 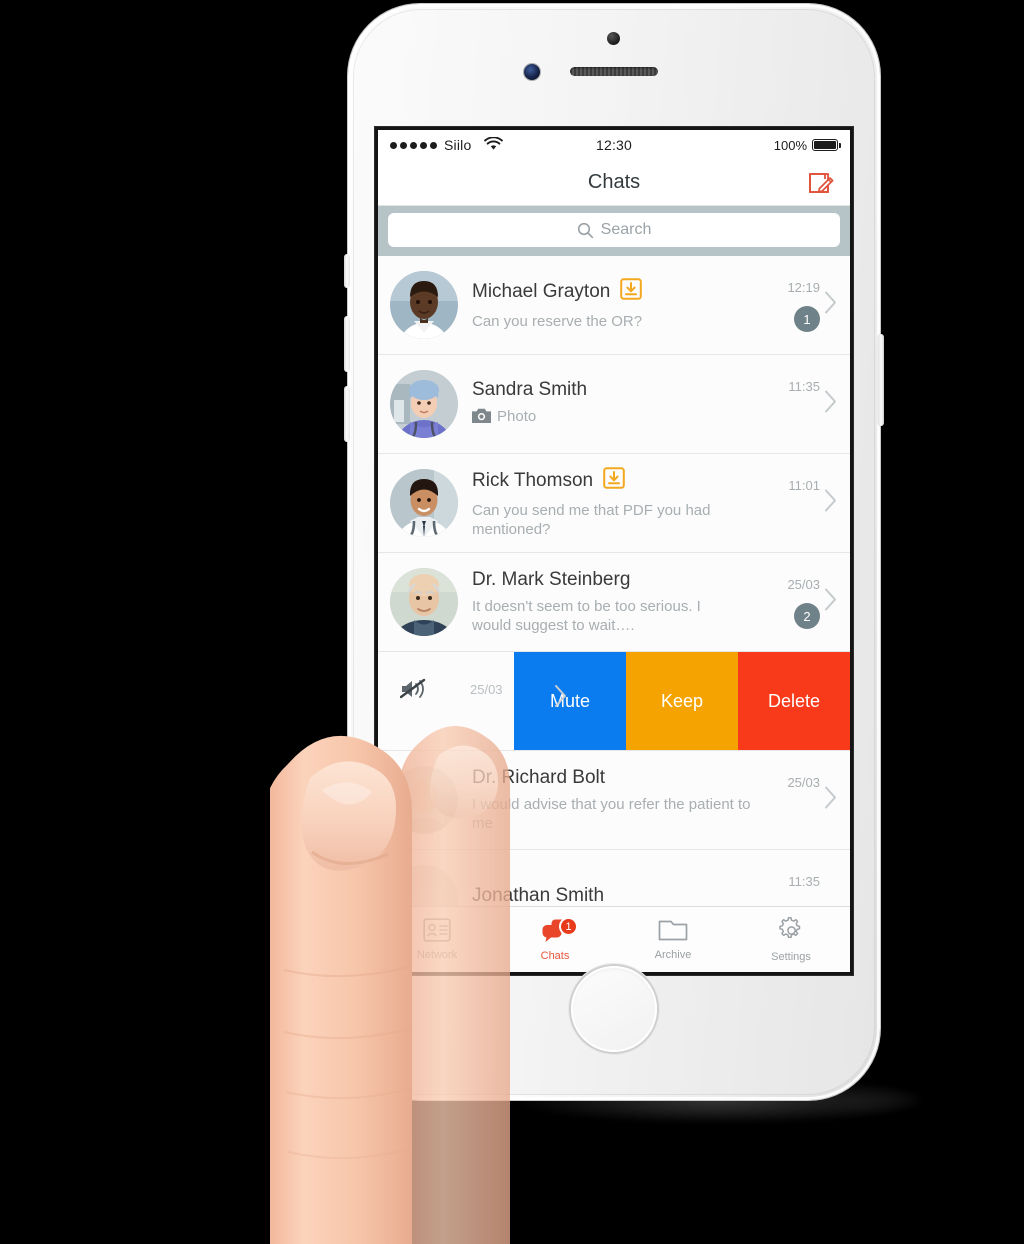 I want to click on chat-row-name-line: Rick Thomson, so click(x=615, y=481).